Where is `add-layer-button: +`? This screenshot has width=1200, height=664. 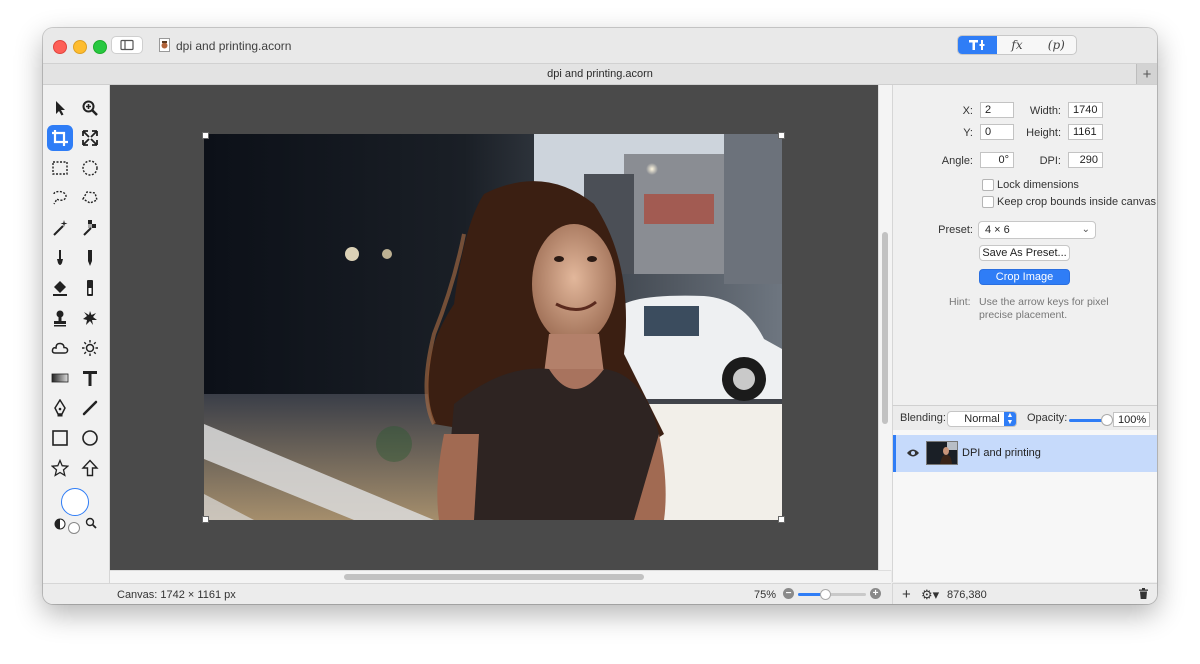 add-layer-button: + is located at coordinates (906, 594).